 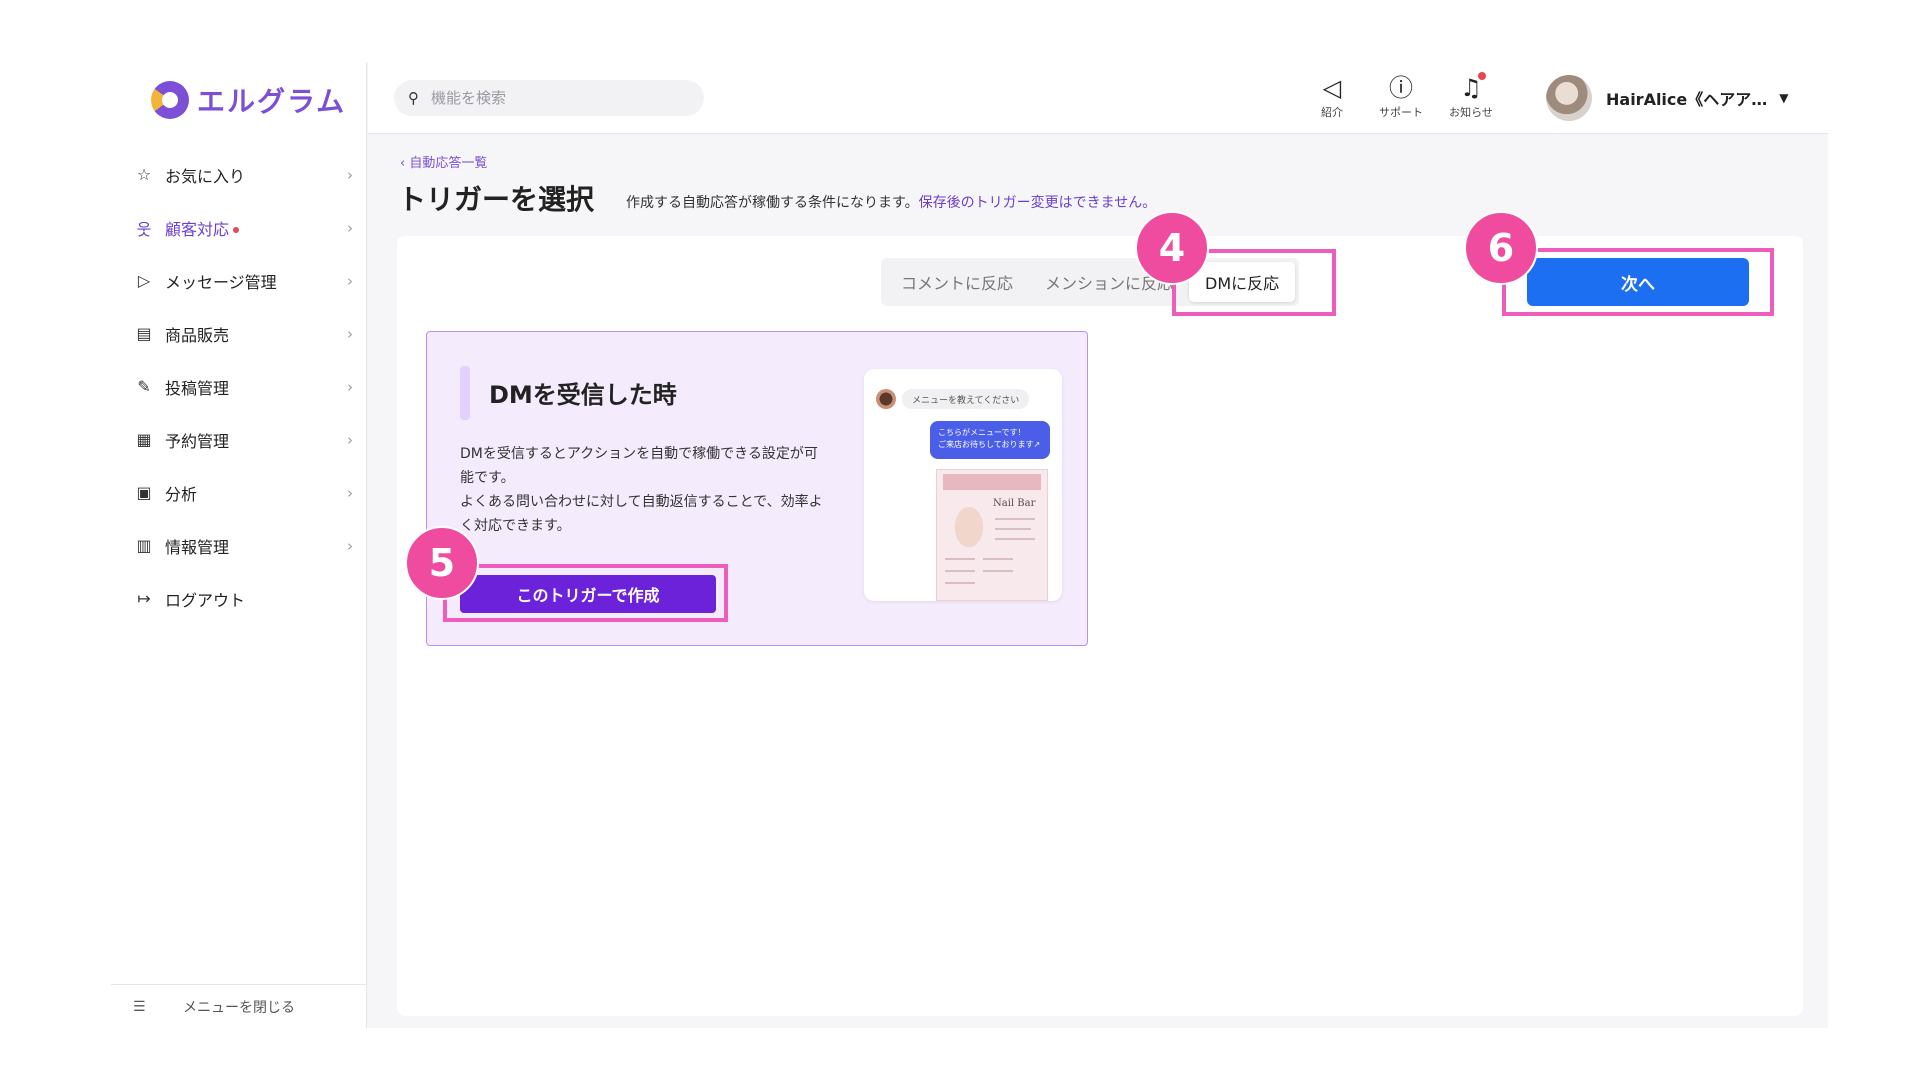 I want to click on report-icon: ▣, so click(x=144, y=492).